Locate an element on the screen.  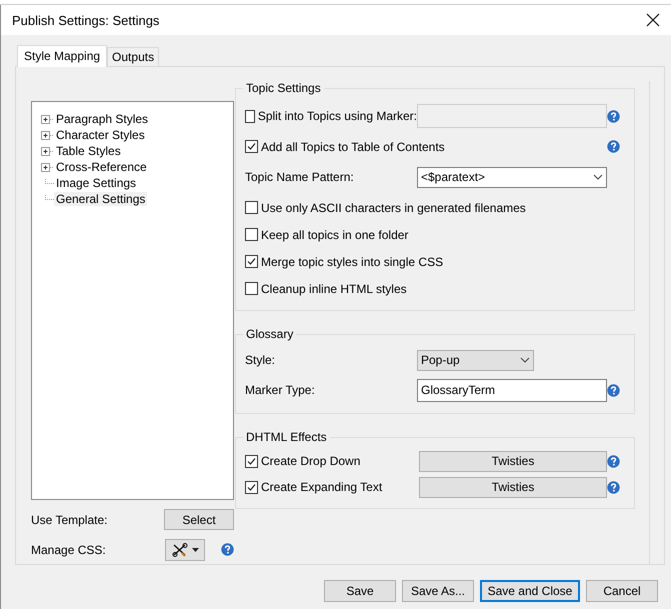
tree-item: Cross-Reference is located at coordinates (101, 167).